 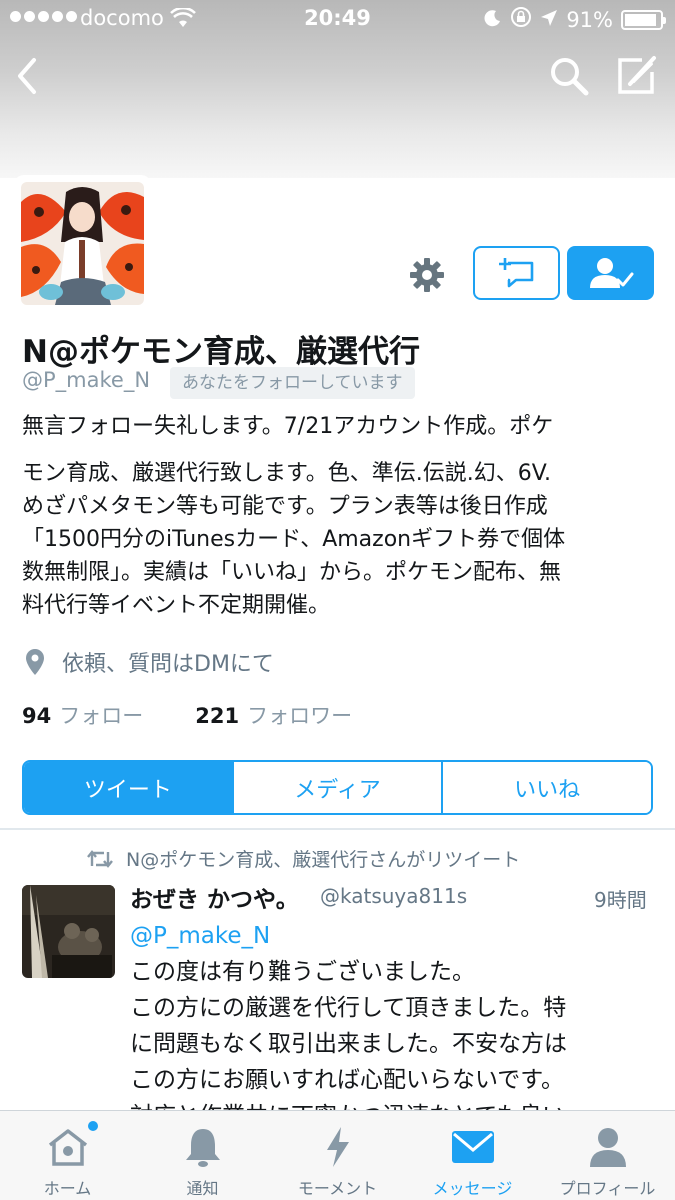 What do you see at coordinates (217, 716) in the screenshot?
I see `followers-count: 221` at bounding box center [217, 716].